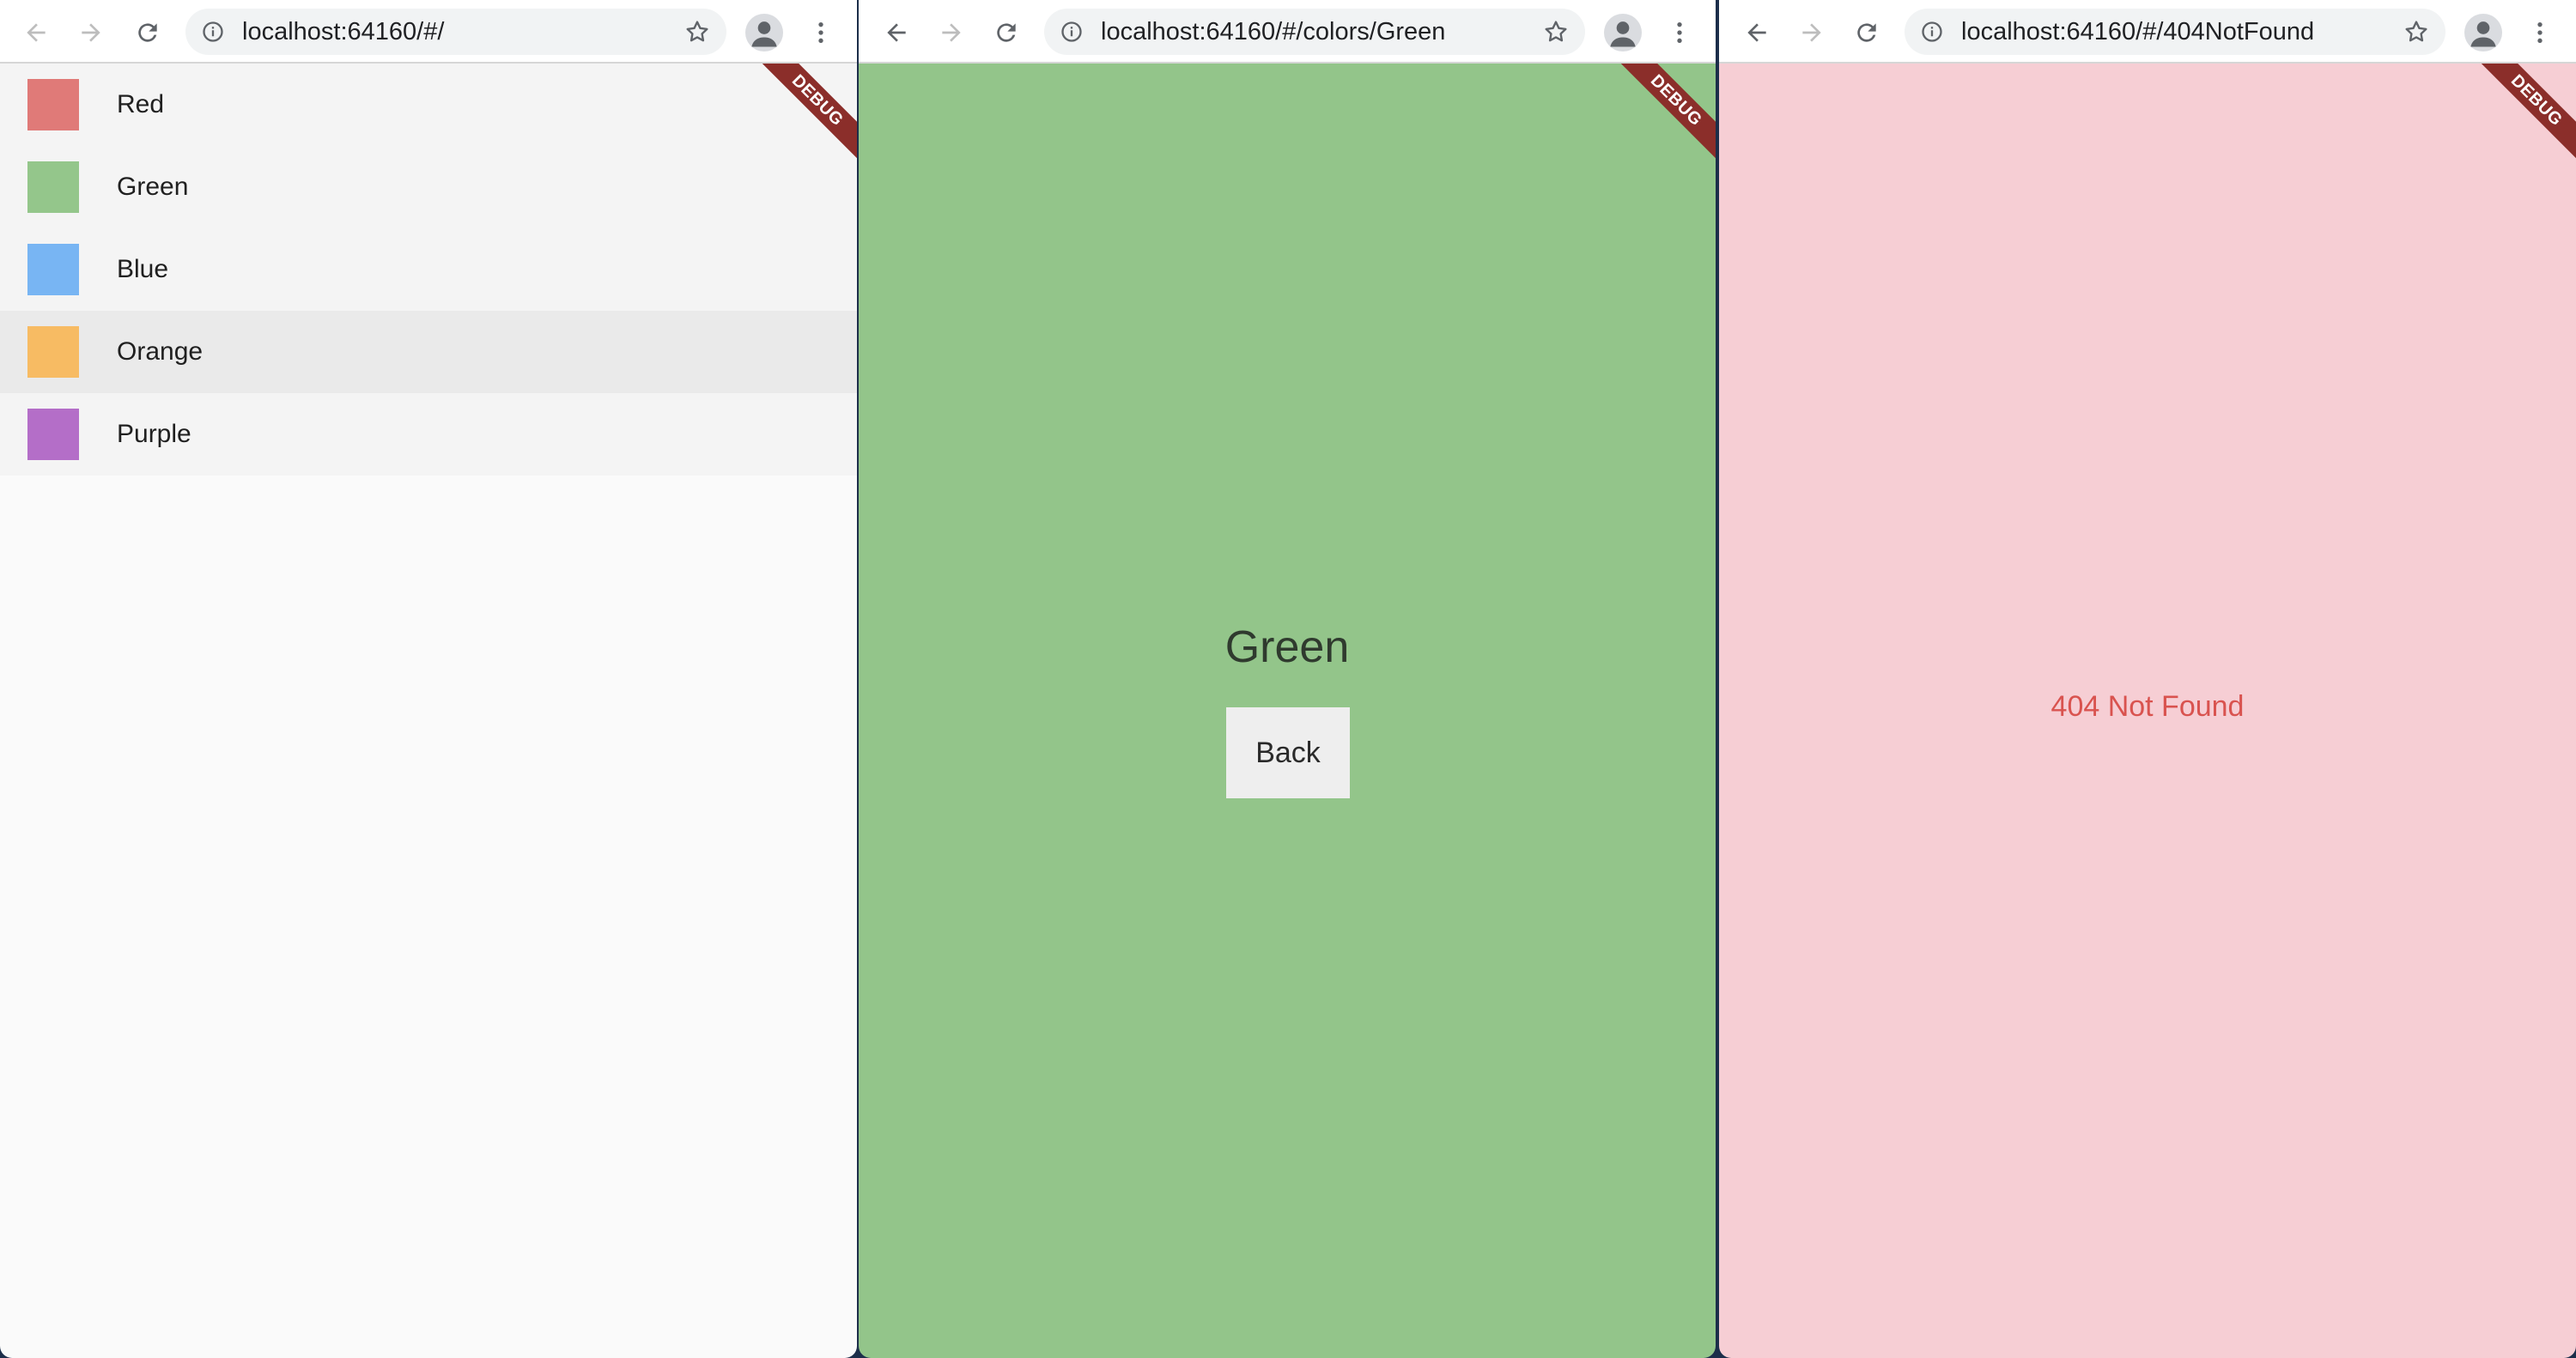  What do you see at coordinates (429, 435) in the screenshot?
I see `list-item-purple: Purple` at bounding box center [429, 435].